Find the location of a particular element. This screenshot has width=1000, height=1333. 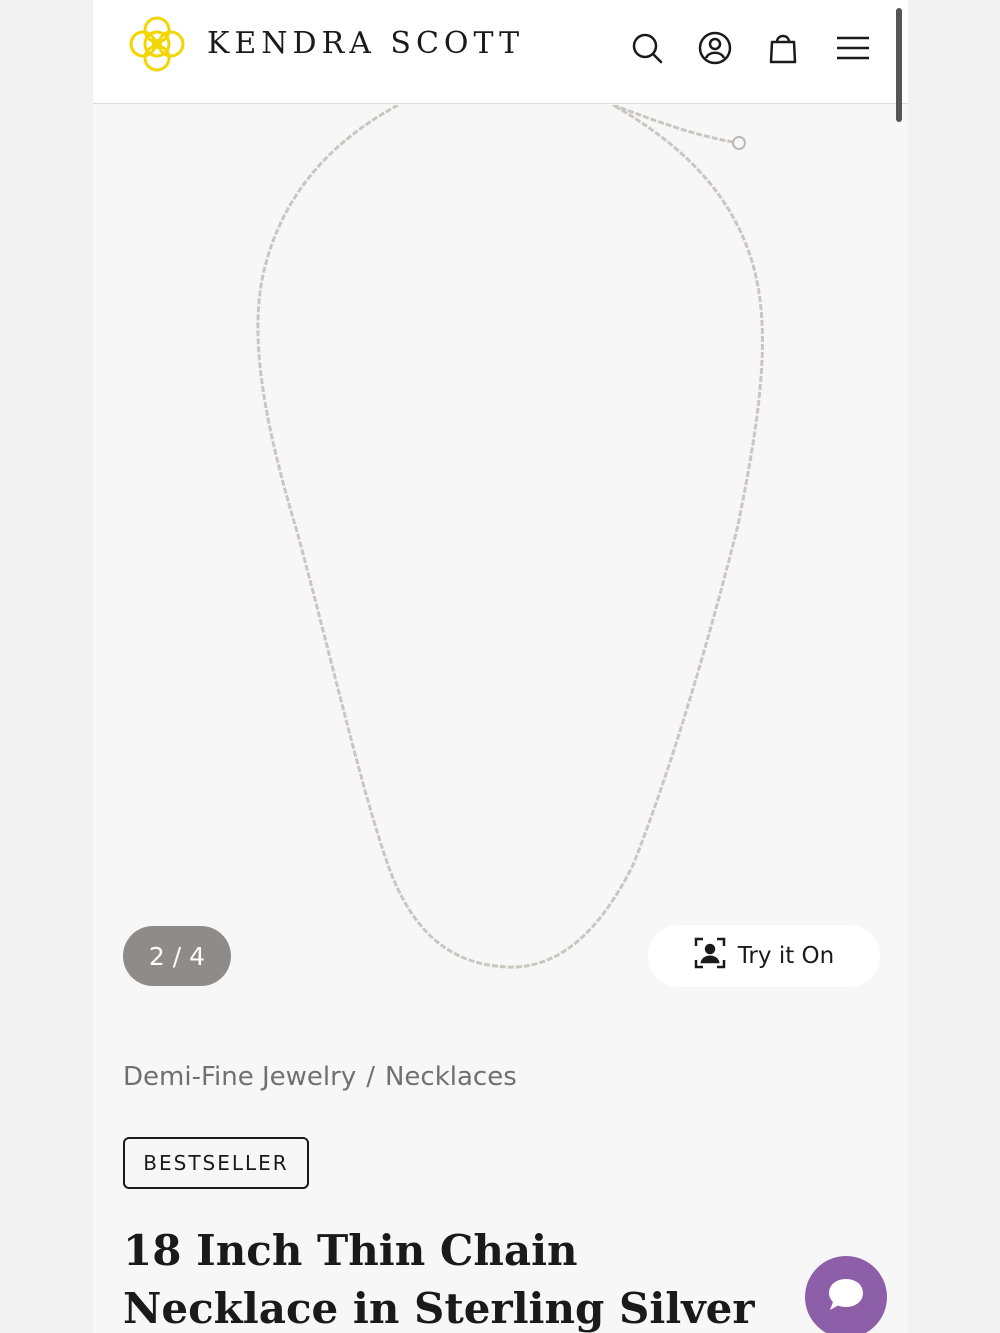

bestseller-badge: BESTSELLER is located at coordinates (216, 1163).